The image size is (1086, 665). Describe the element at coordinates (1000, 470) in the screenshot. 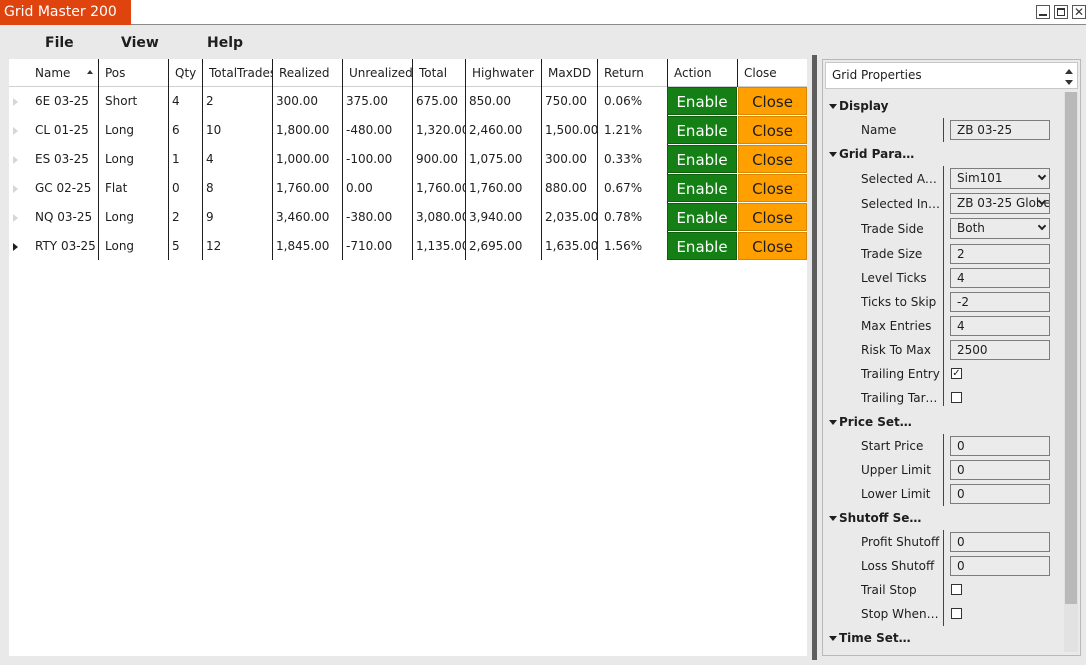

I see `upper-limit-field: 0` at that location.